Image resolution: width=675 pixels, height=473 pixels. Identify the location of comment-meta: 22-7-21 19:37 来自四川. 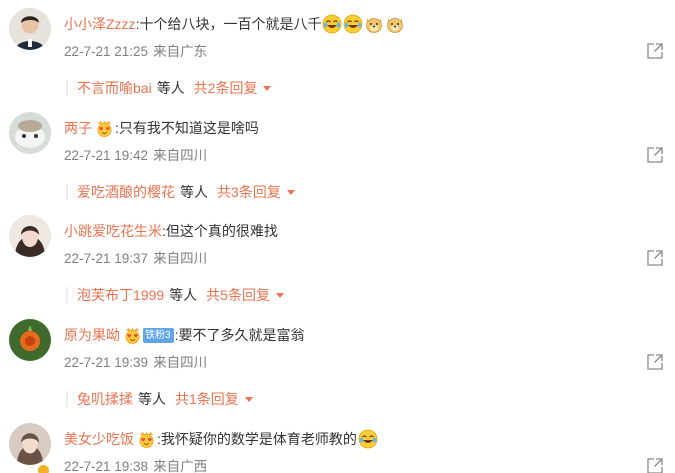
(135, 259).